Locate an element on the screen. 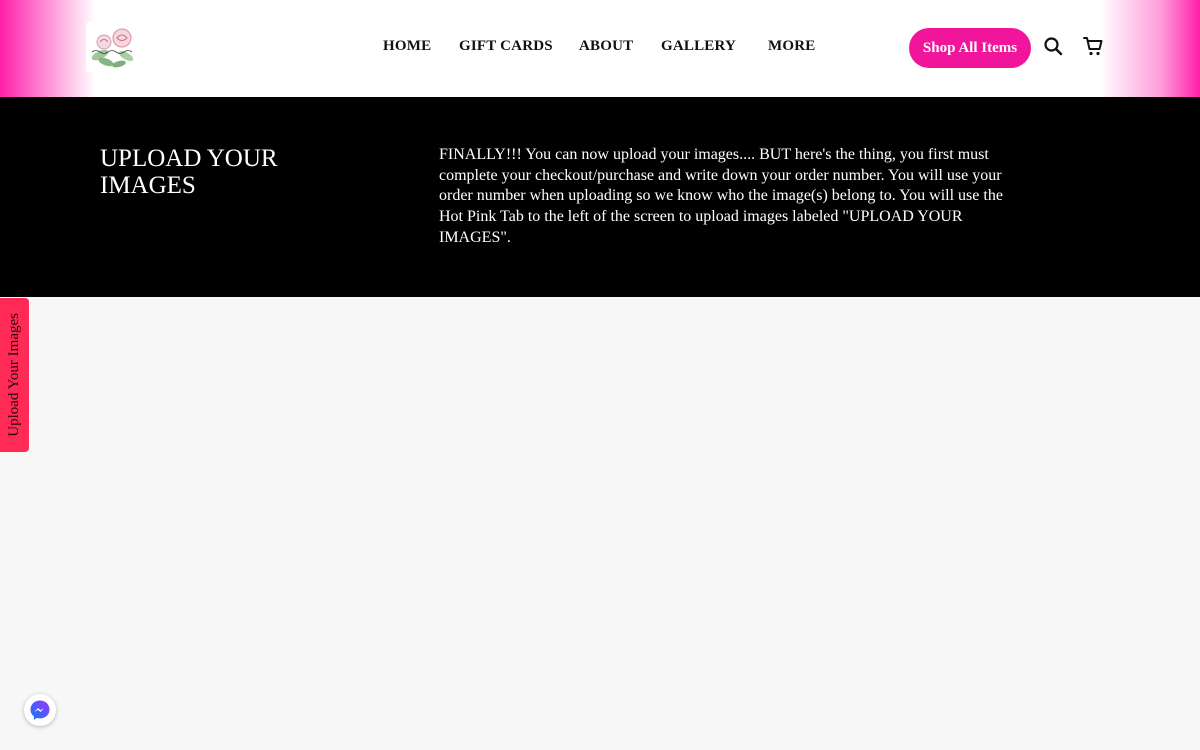 This screenshot has width=1200, height=750. upload-images-tab: Upload Your Images is located at coordinates (14, 375).